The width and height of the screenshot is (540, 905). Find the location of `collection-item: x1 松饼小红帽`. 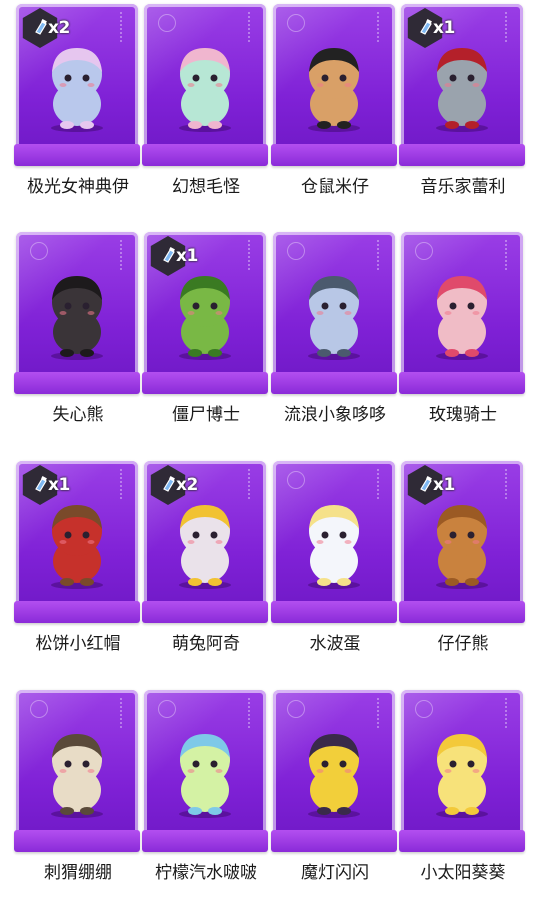

collection-item: x1 松饼小红帽 is located at coordinates (78, 568).